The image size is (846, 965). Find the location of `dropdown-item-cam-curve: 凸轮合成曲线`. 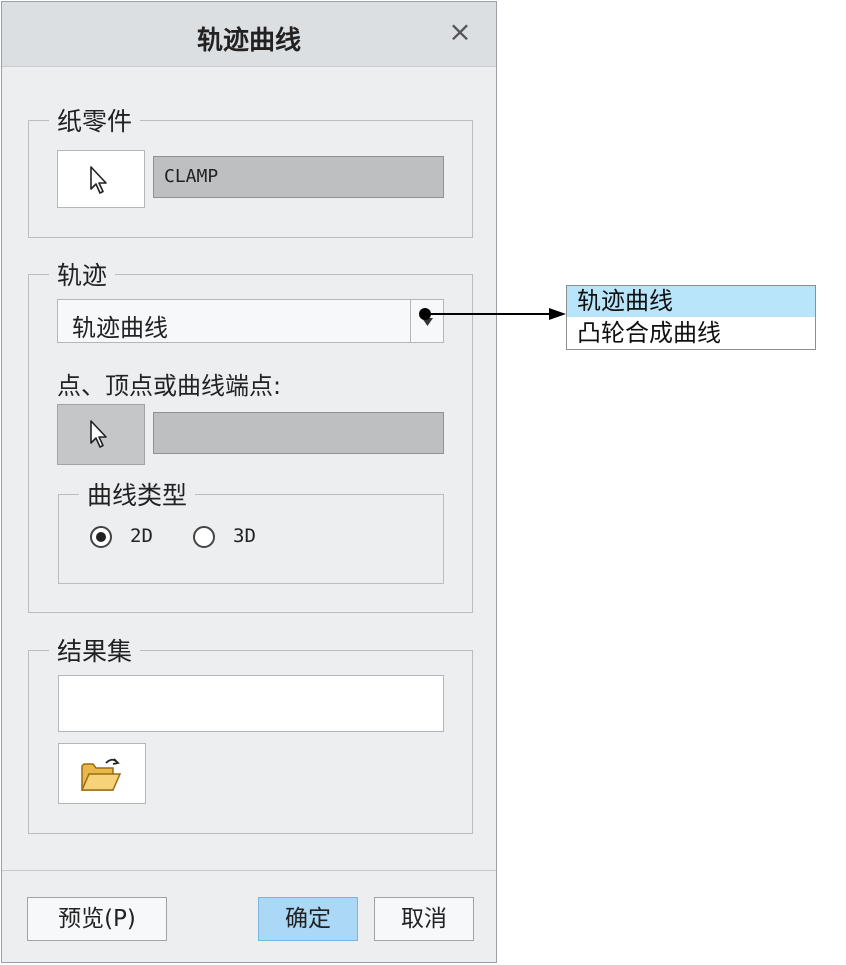

dropdown-item-cam-curve: 凸轮合成曲线 is located at coordinates (691, 333).